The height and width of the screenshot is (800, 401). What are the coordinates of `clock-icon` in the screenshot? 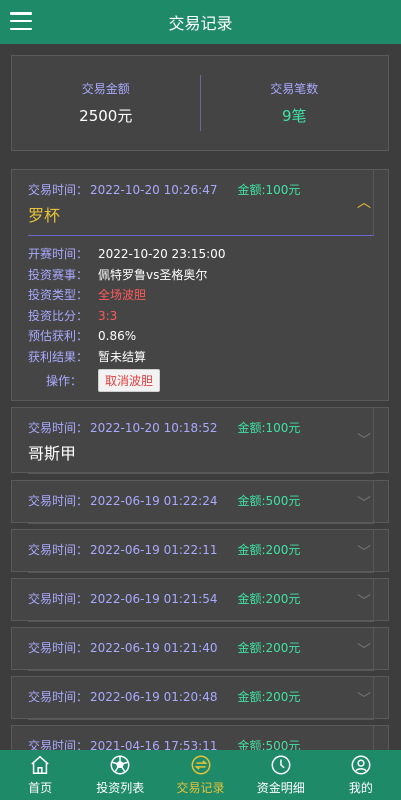 It's located at (281, 765).